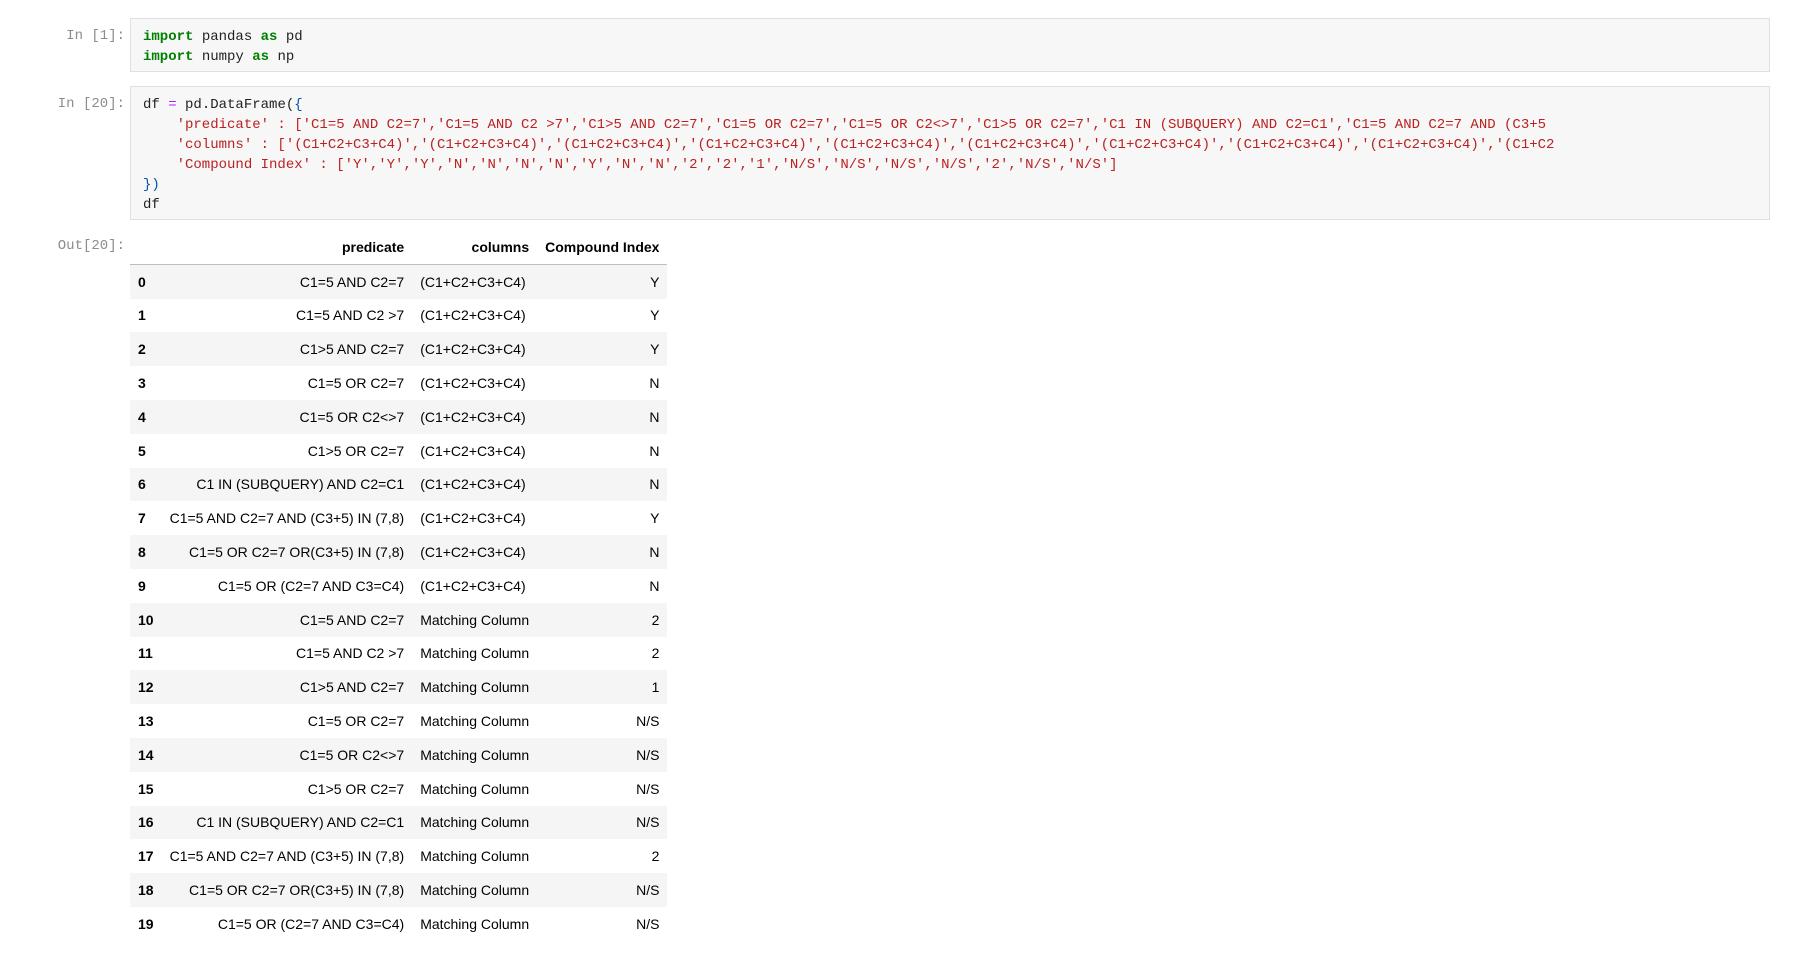  I want to click on table-row: 9 C1=5 OR (C2=7 AND C3=C4) (C1+C2+C3+C4) N, so click(398, 586).